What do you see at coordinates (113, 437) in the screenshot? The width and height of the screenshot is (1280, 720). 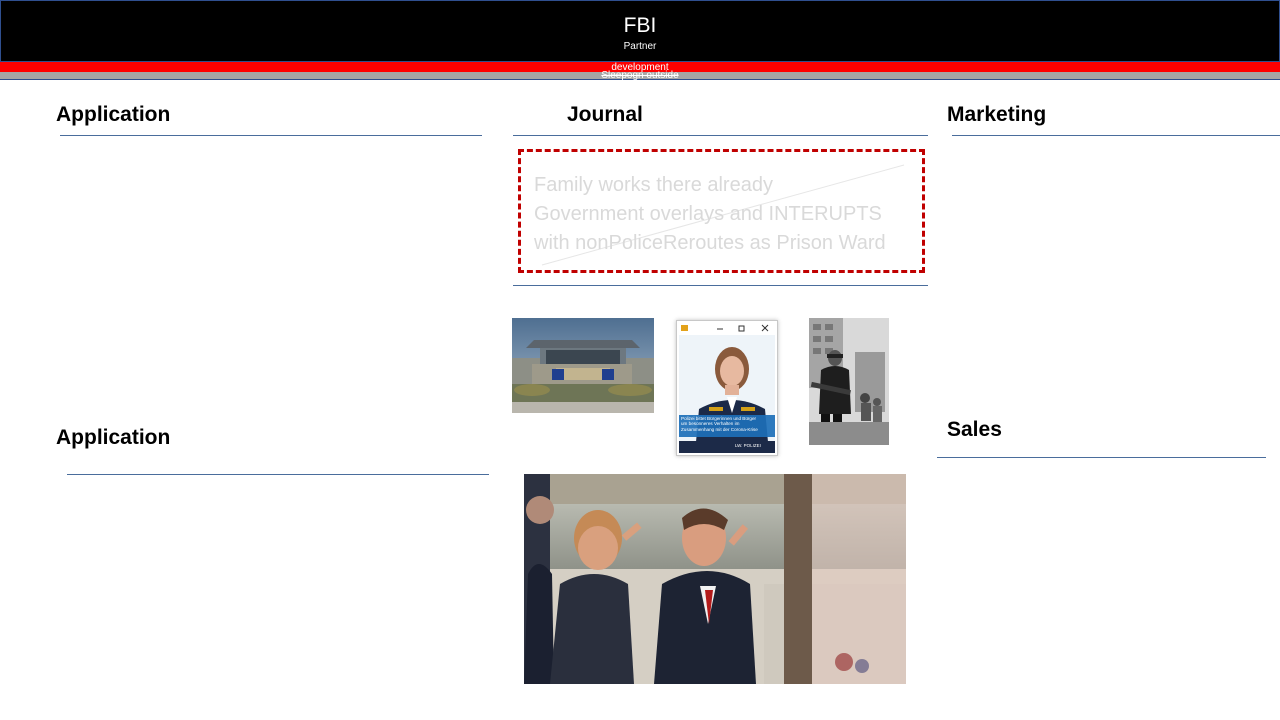 I see `heading-application-bottom: Application` at bounding box center [113, 437].